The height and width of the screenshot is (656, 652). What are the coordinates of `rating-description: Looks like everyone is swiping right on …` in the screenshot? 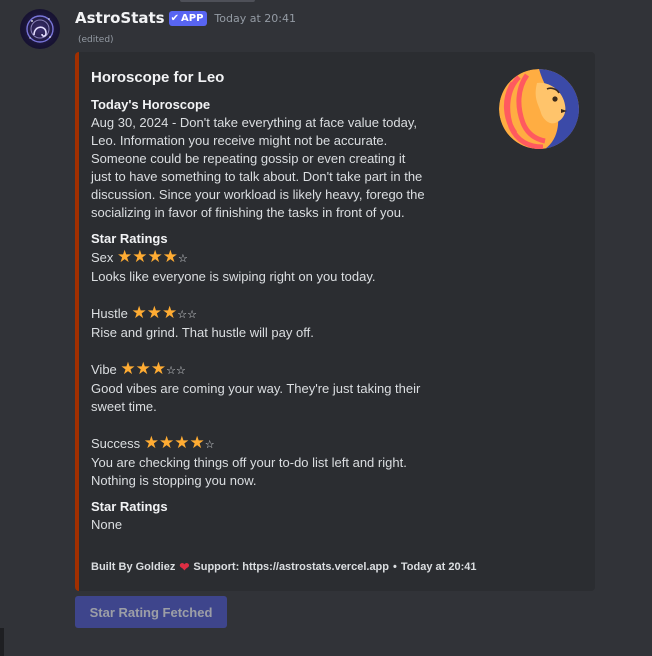 It's located at (233, 276).